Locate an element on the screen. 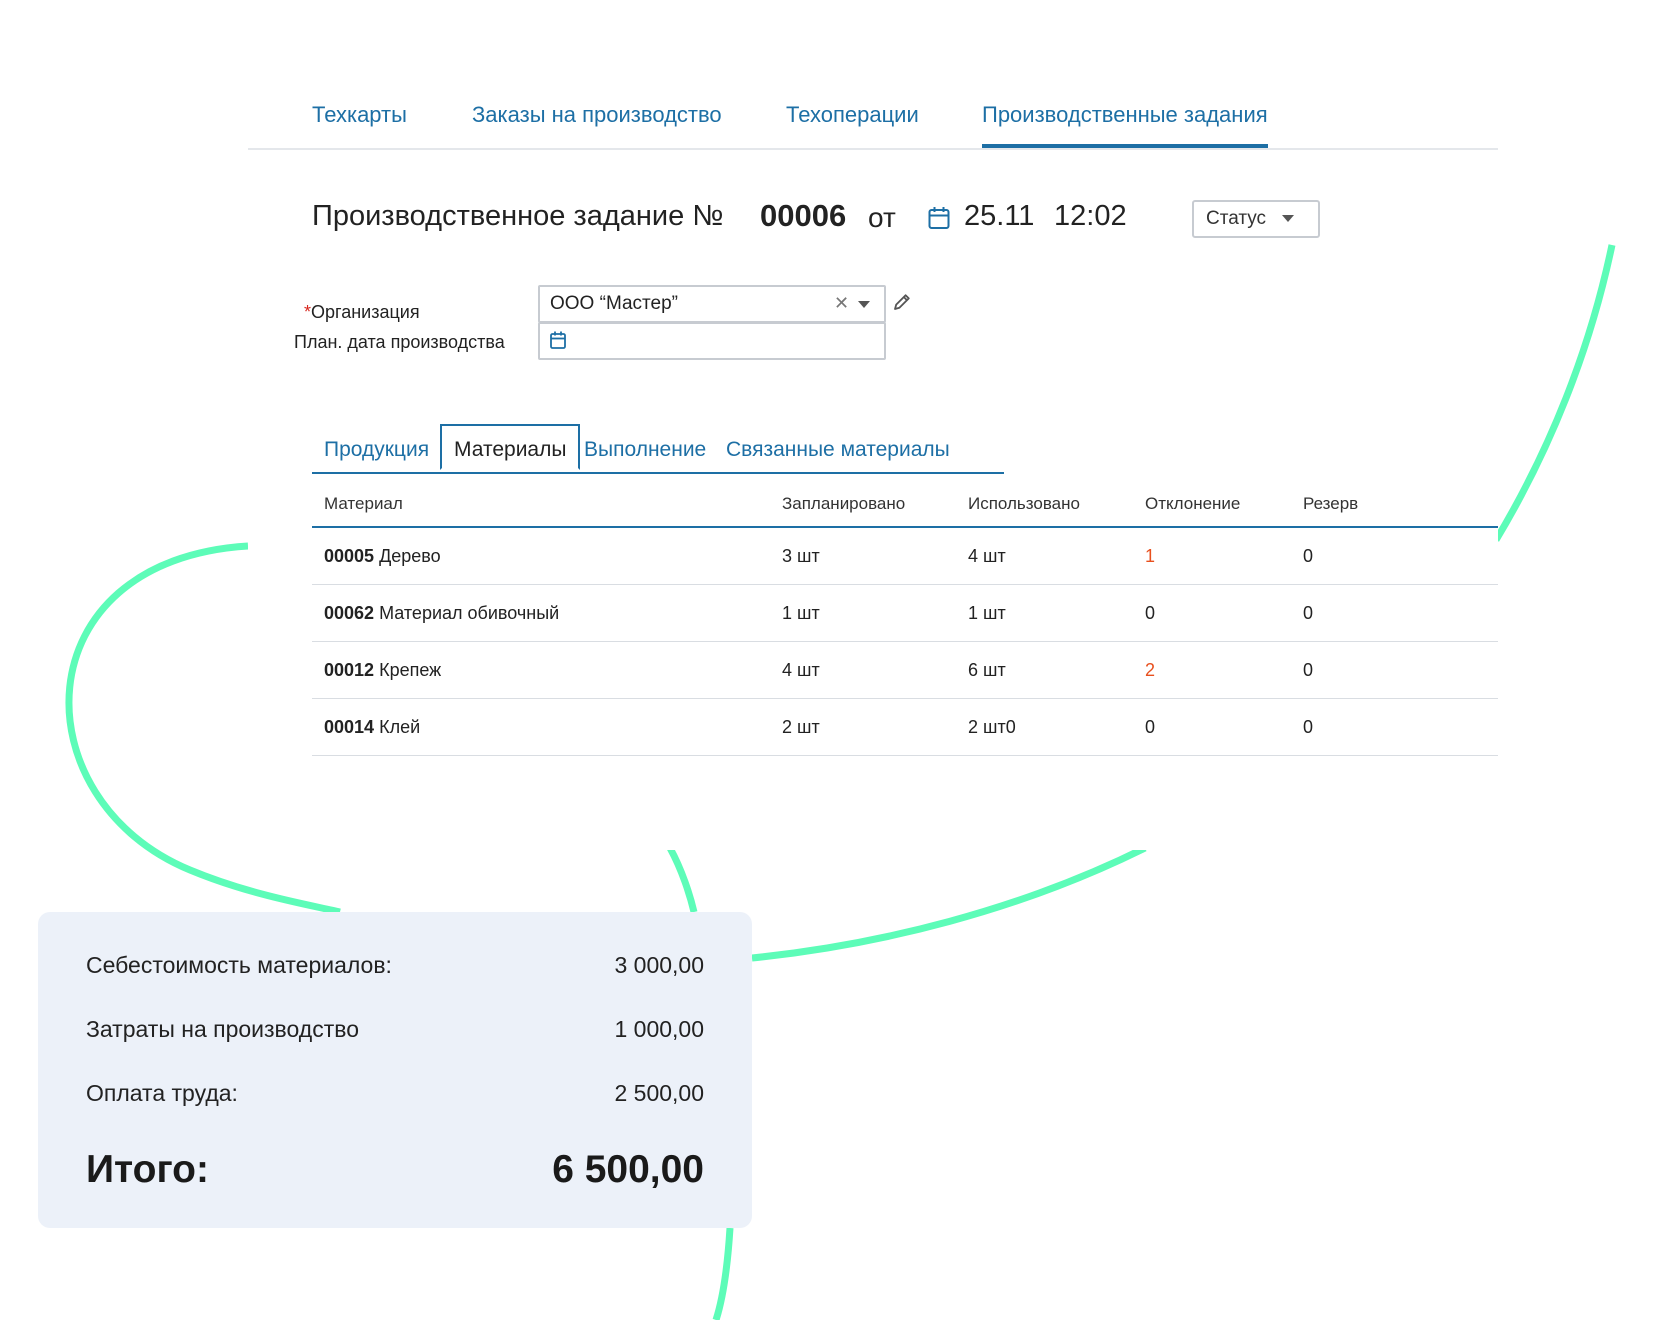 This screenshot has height=1320, width=1656. used-cell: 1 шт is located at coordinates (987, 613).